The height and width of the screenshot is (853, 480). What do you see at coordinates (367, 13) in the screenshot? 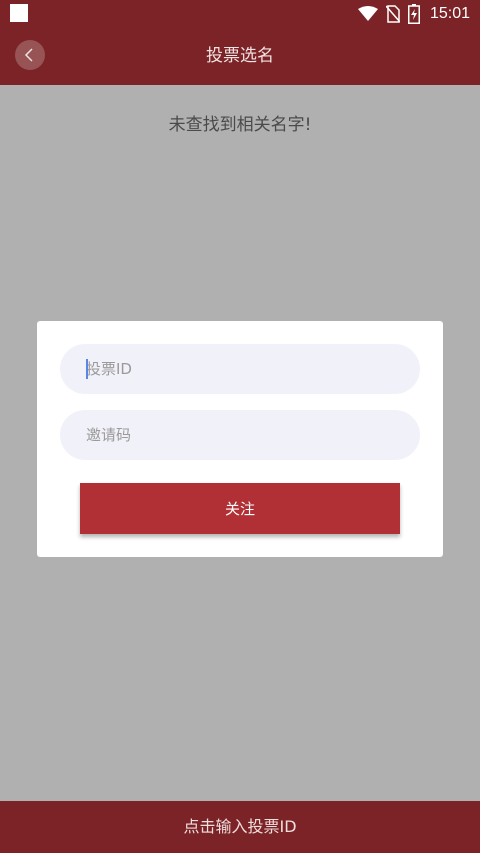
I see `wifi-icon` at bounding box center [367, 13].